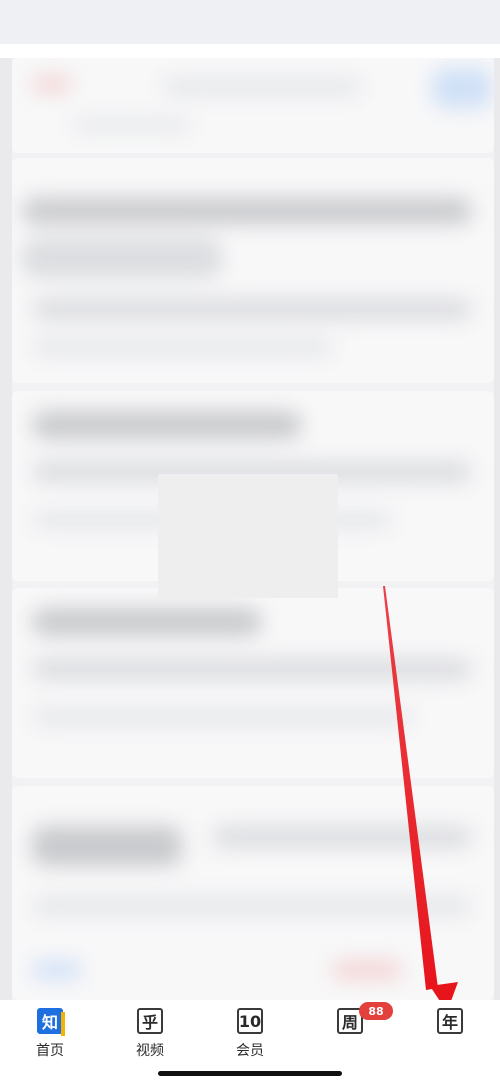 The image size is (500, 1084). What do you see at coordinates (250, 51) in the screenshot?
I see `header-gap` at bounding box center [250, 51].